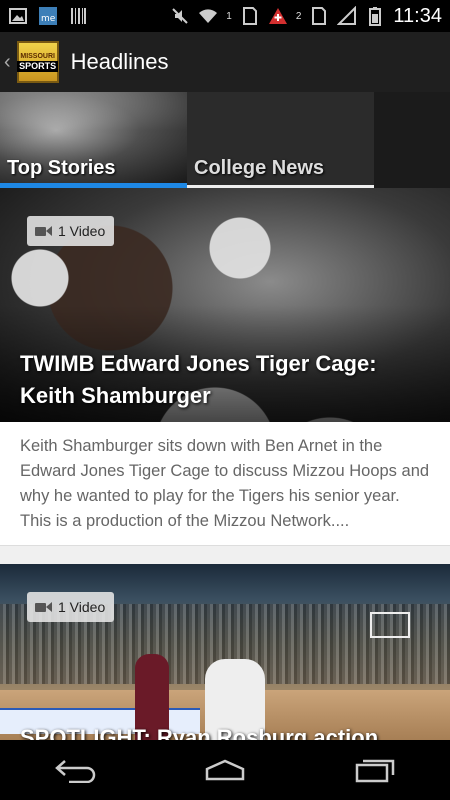  I want to click on tab-top-stories: Top Stories, so click(93, 140).